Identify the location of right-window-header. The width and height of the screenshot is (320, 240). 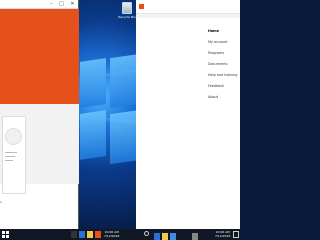
(188, 7).